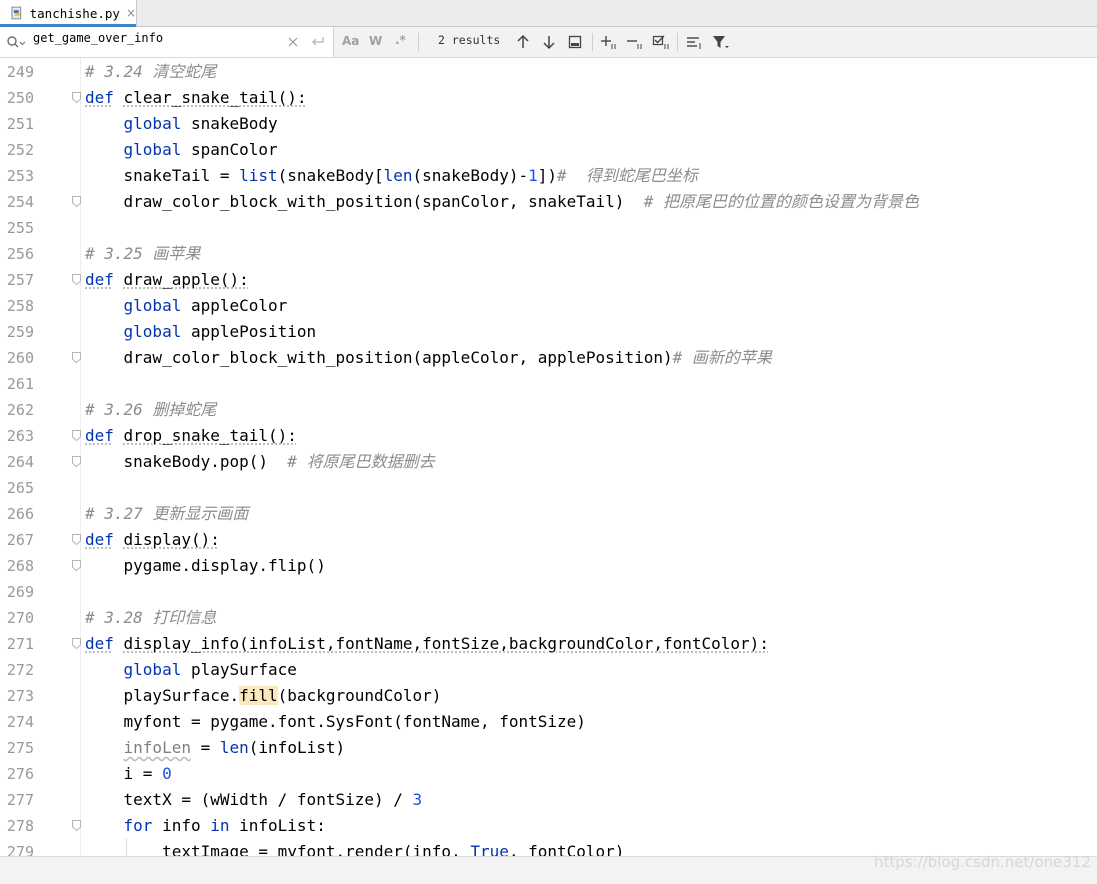 The image size is (1097, 884). Describe the element at coordinates (548, 540) in the screenshot. I see `code-line: 267 def display():` at that location.